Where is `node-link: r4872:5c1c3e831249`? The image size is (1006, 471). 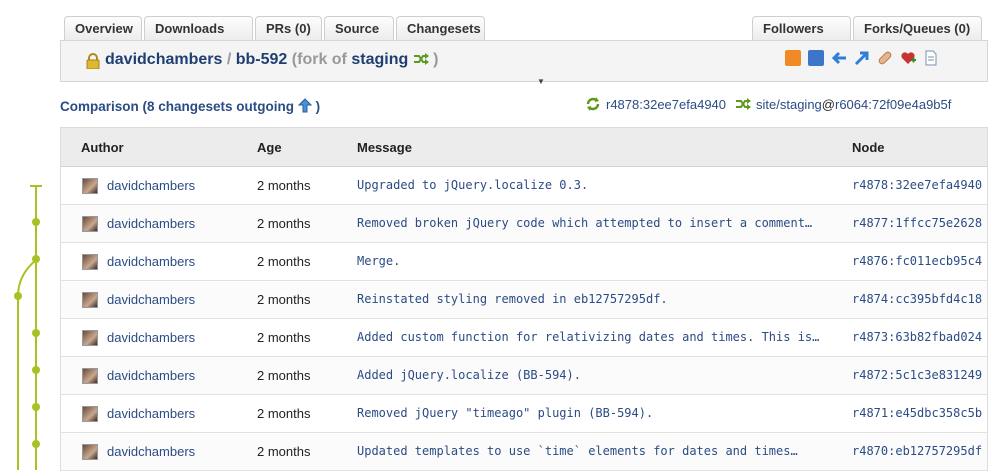 node-link: r4872:5c1c3e831249 is located at coordinates (917, 375).